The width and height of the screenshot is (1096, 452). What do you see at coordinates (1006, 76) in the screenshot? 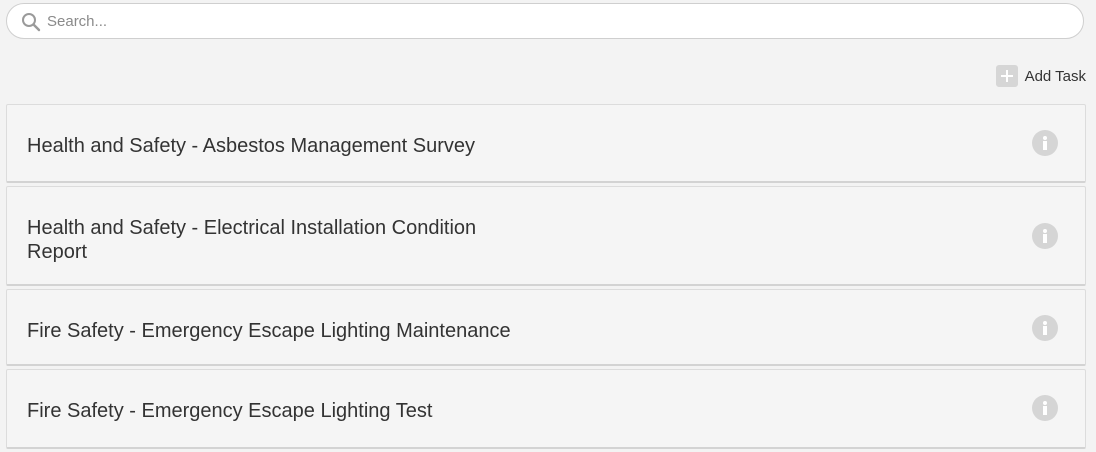
I see `plus-icon` at bounding box center [1006, 76].